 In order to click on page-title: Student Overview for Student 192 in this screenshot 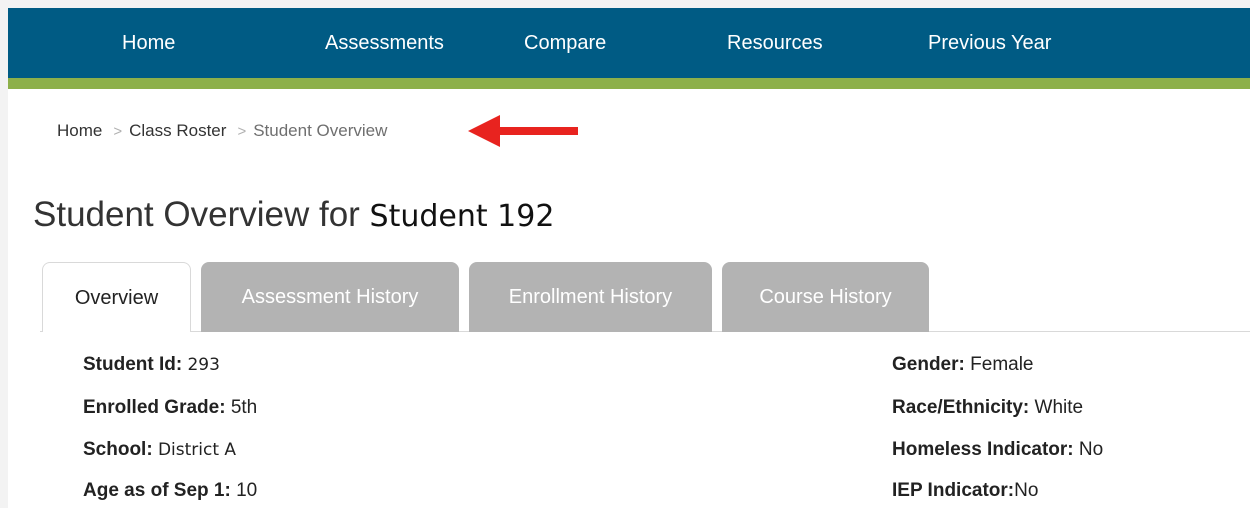, I will do `click(293, 216)`.